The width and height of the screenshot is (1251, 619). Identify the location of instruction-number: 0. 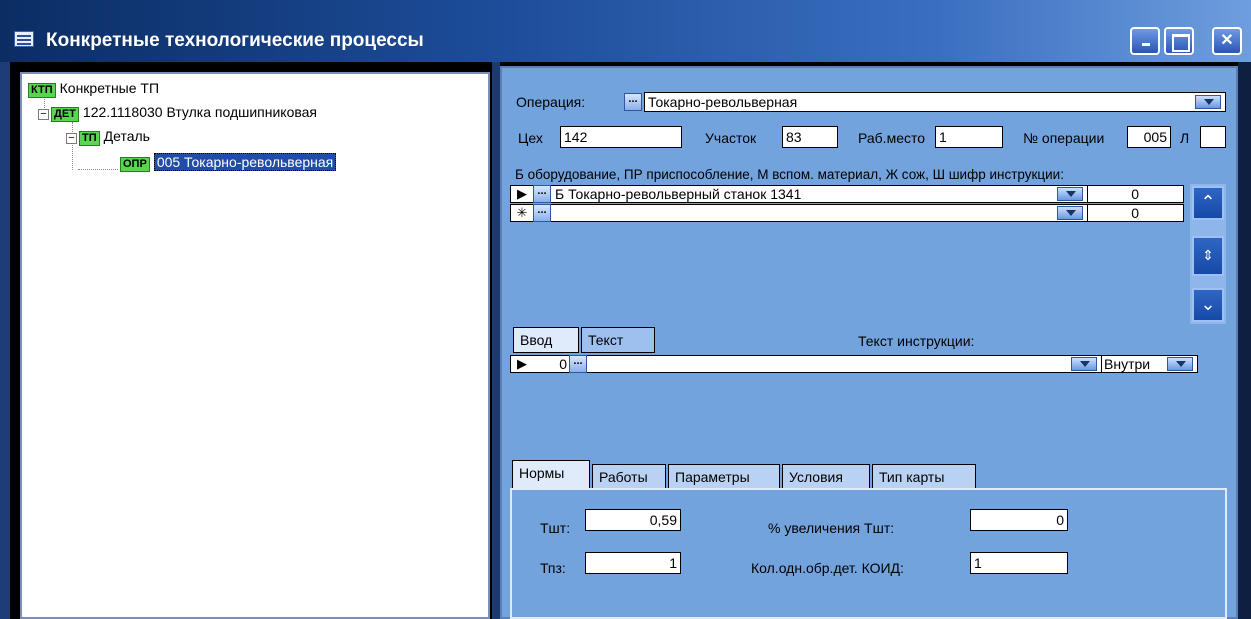
(550, 364).